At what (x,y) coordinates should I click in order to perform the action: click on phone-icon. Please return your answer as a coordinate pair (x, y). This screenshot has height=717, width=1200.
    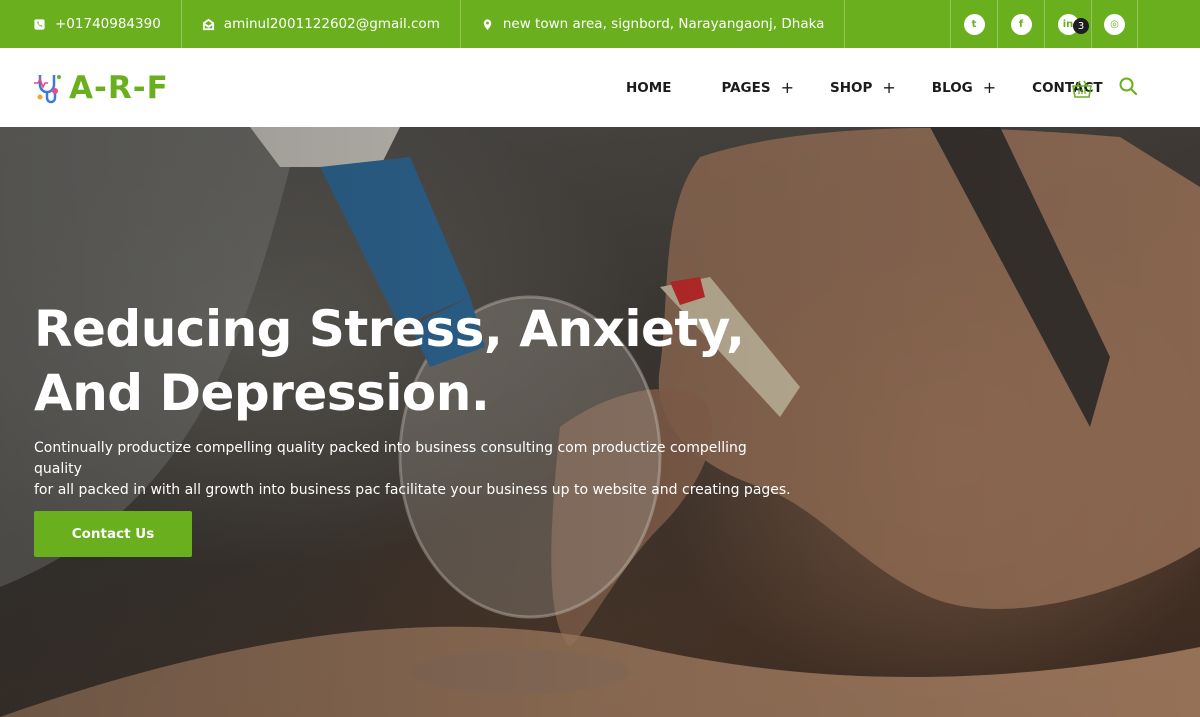
    Looking at the image, I should click on (39, 24).